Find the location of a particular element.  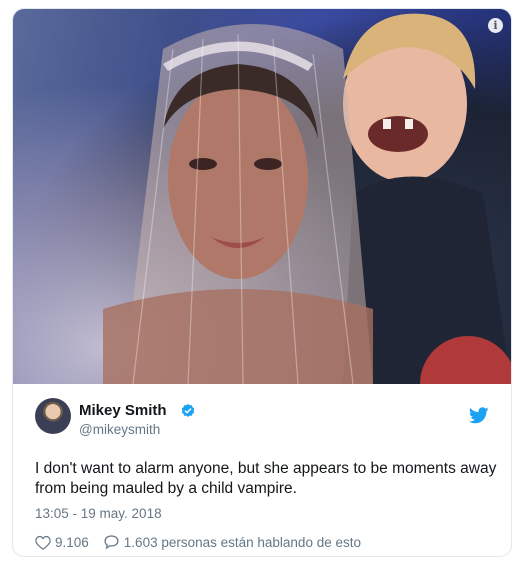

bride-face is located at coordinates (238, 179).